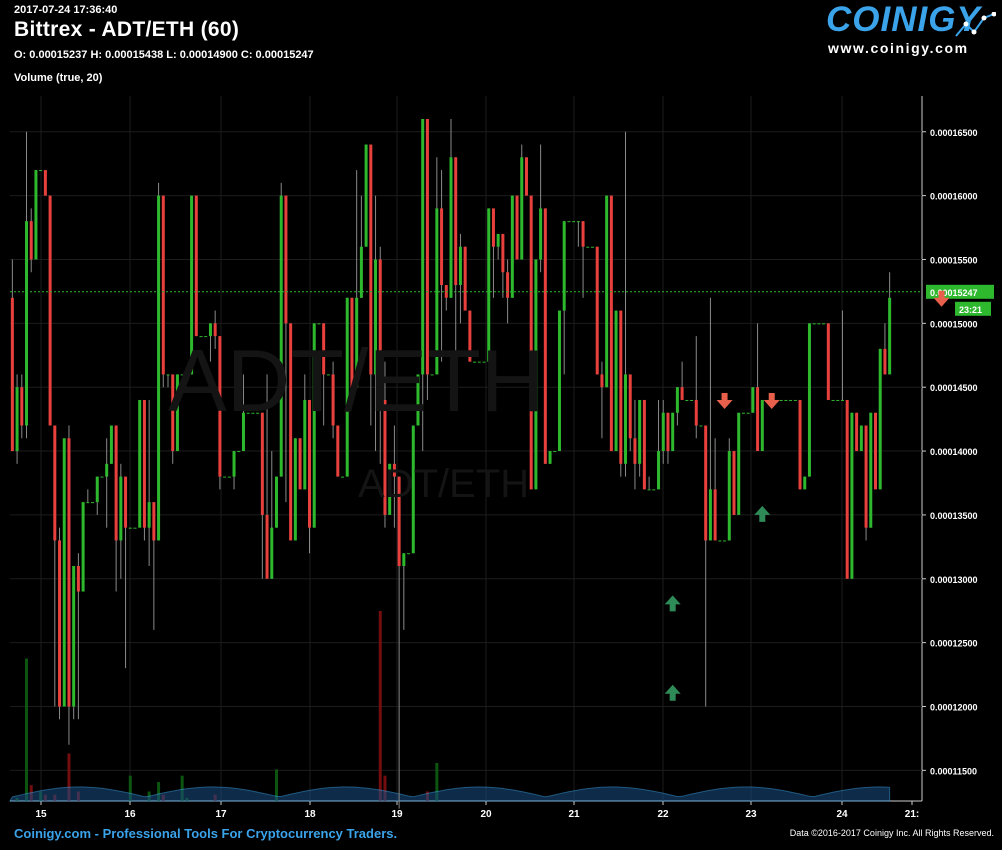 The image size is (1002, 850). I want to click on y-tick-label: 0.00015000, so click(954, 324).